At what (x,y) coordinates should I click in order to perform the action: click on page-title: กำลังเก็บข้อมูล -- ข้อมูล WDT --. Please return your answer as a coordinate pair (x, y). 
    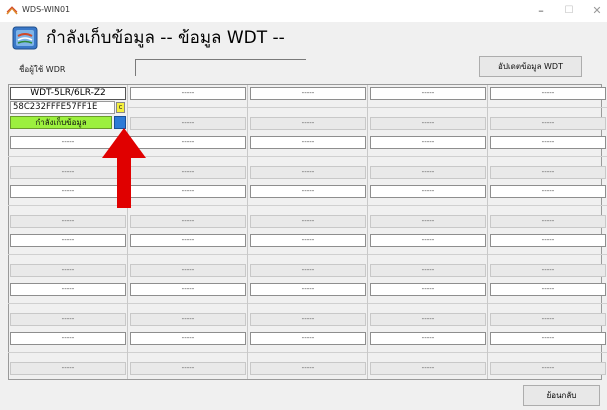
    Looking at the image, I should click on (165, 38).